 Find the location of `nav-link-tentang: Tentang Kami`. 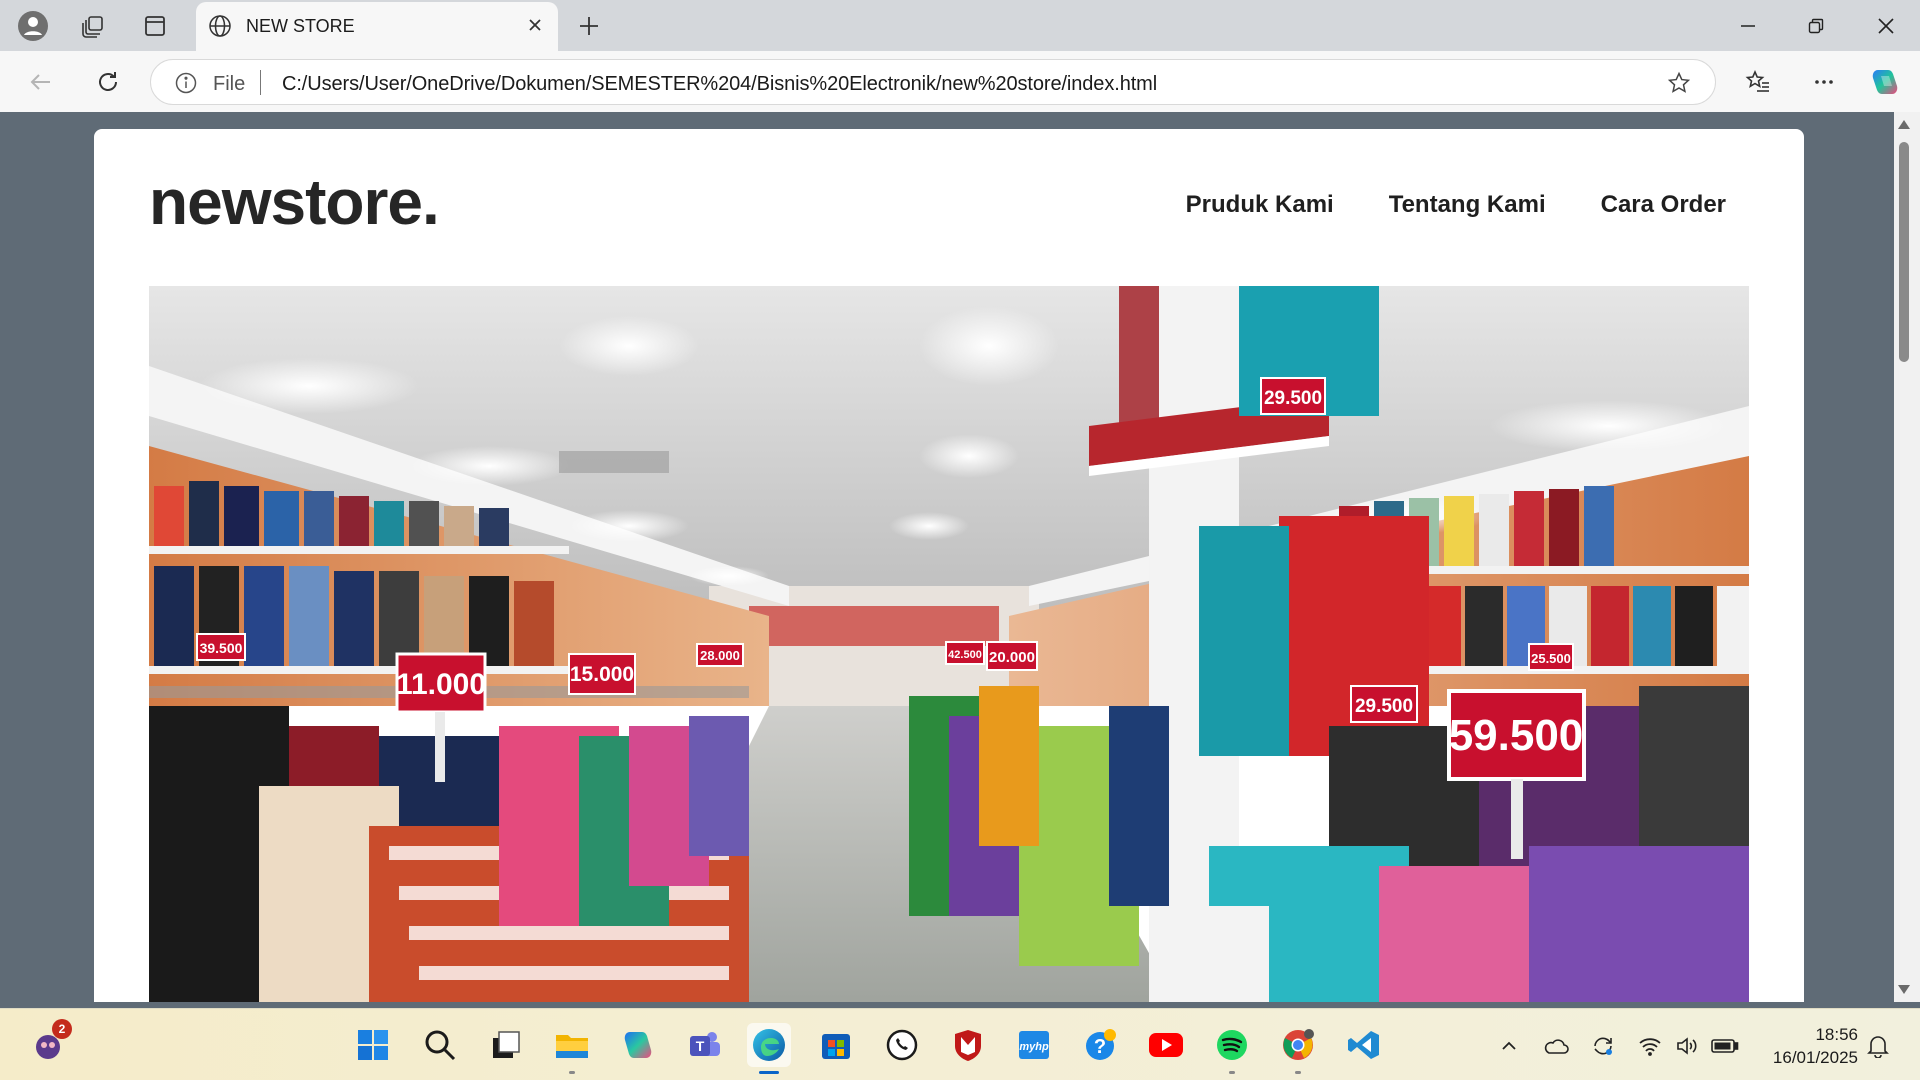

nav-link-tentang: Tentang Kami is located at coordinates (1467, 205).